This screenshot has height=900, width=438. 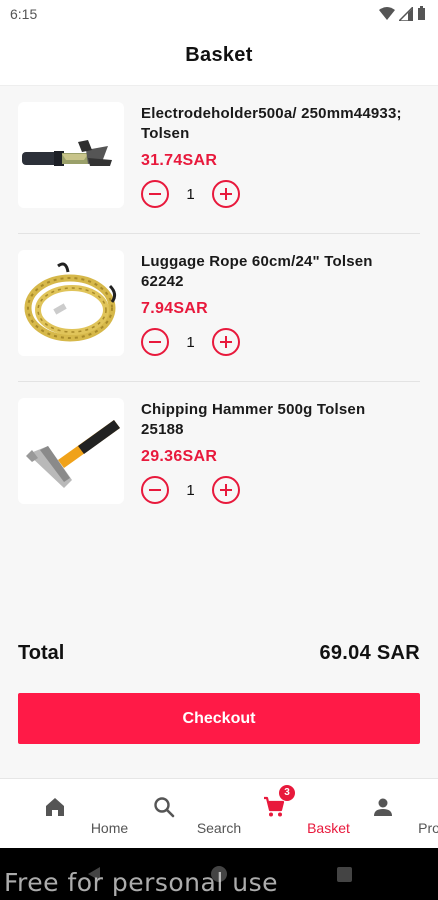 I want to click on product-image-chipping-hammer, so click(x=71, y=451).